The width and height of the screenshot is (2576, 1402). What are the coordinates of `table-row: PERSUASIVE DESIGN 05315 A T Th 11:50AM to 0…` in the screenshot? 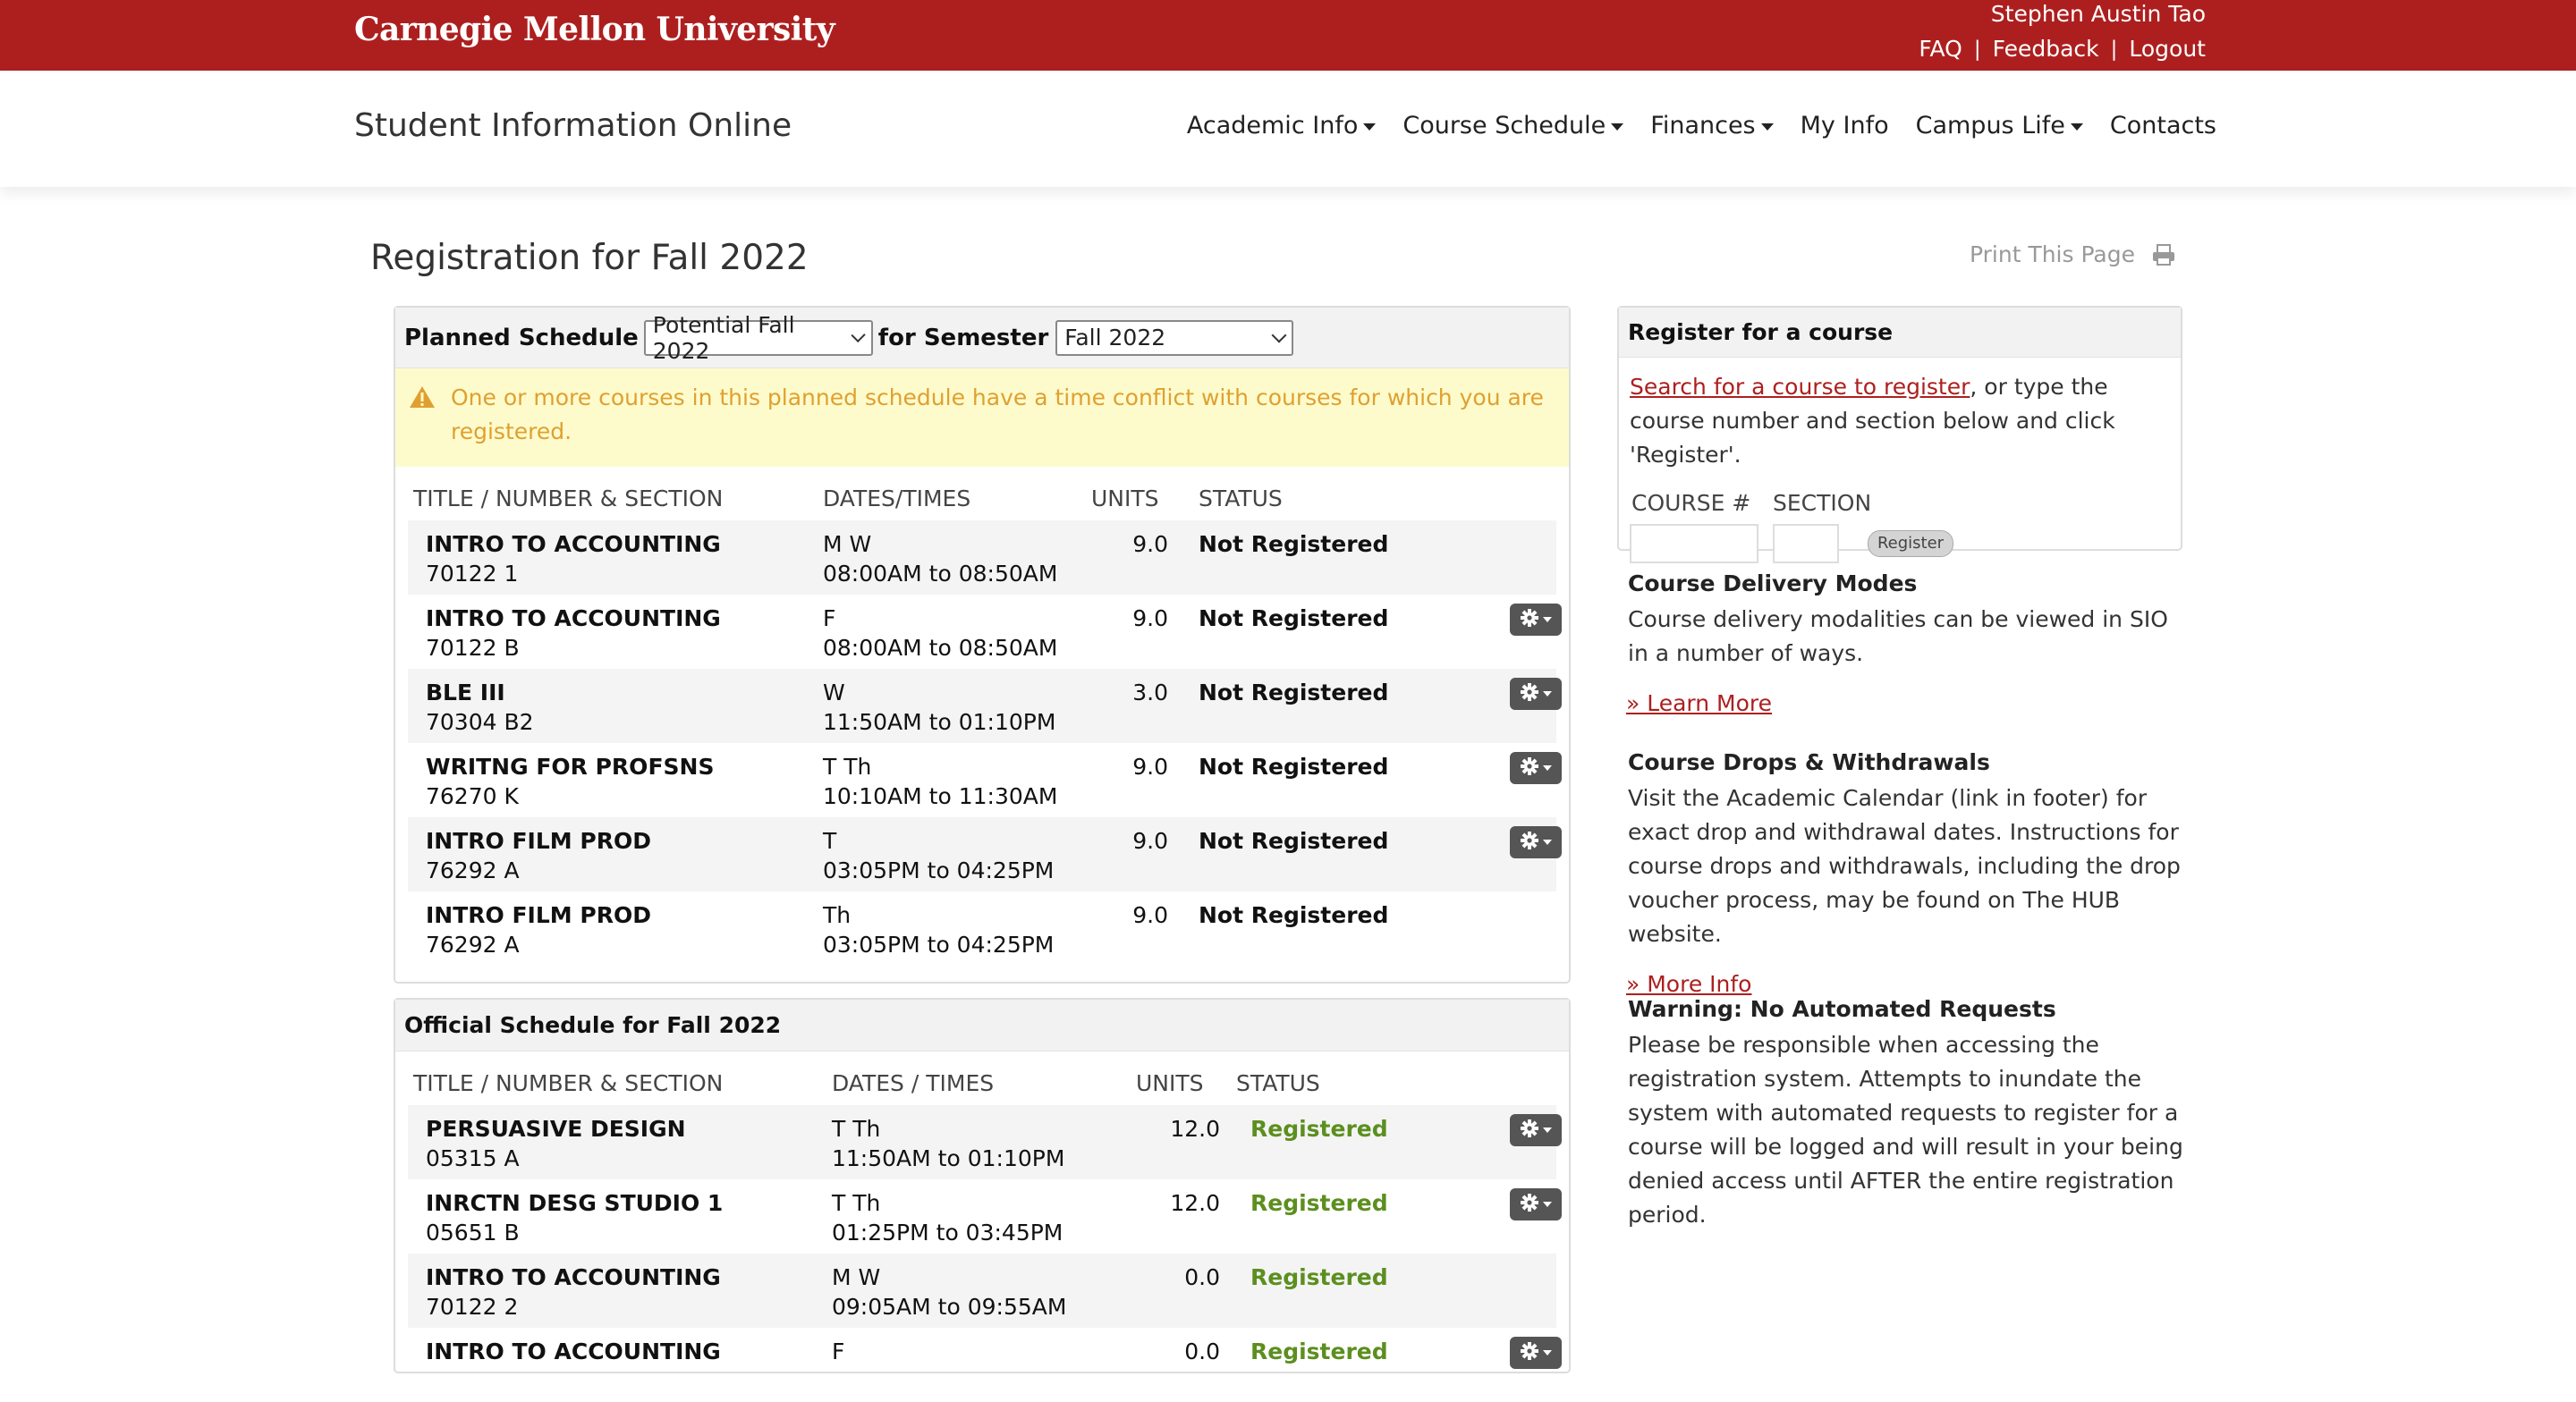 It's located at (985, 1142).